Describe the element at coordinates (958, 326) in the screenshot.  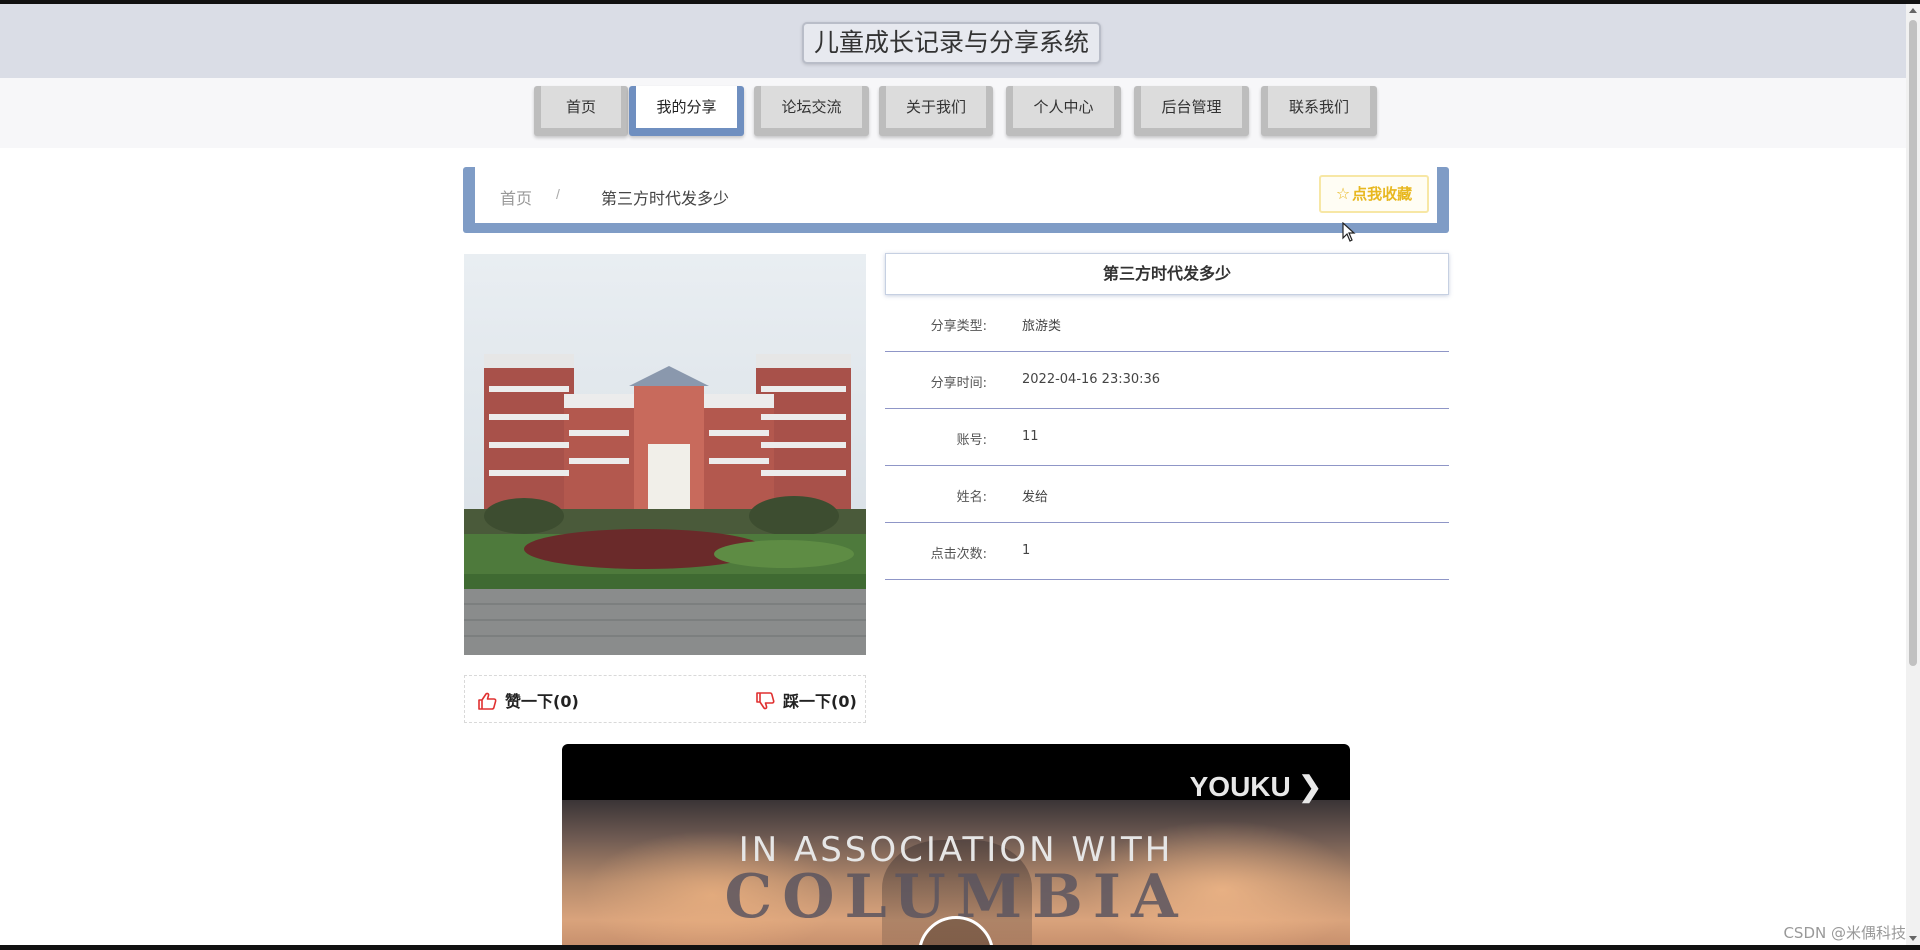
I see `detail-label: 分享类型:` at that location.